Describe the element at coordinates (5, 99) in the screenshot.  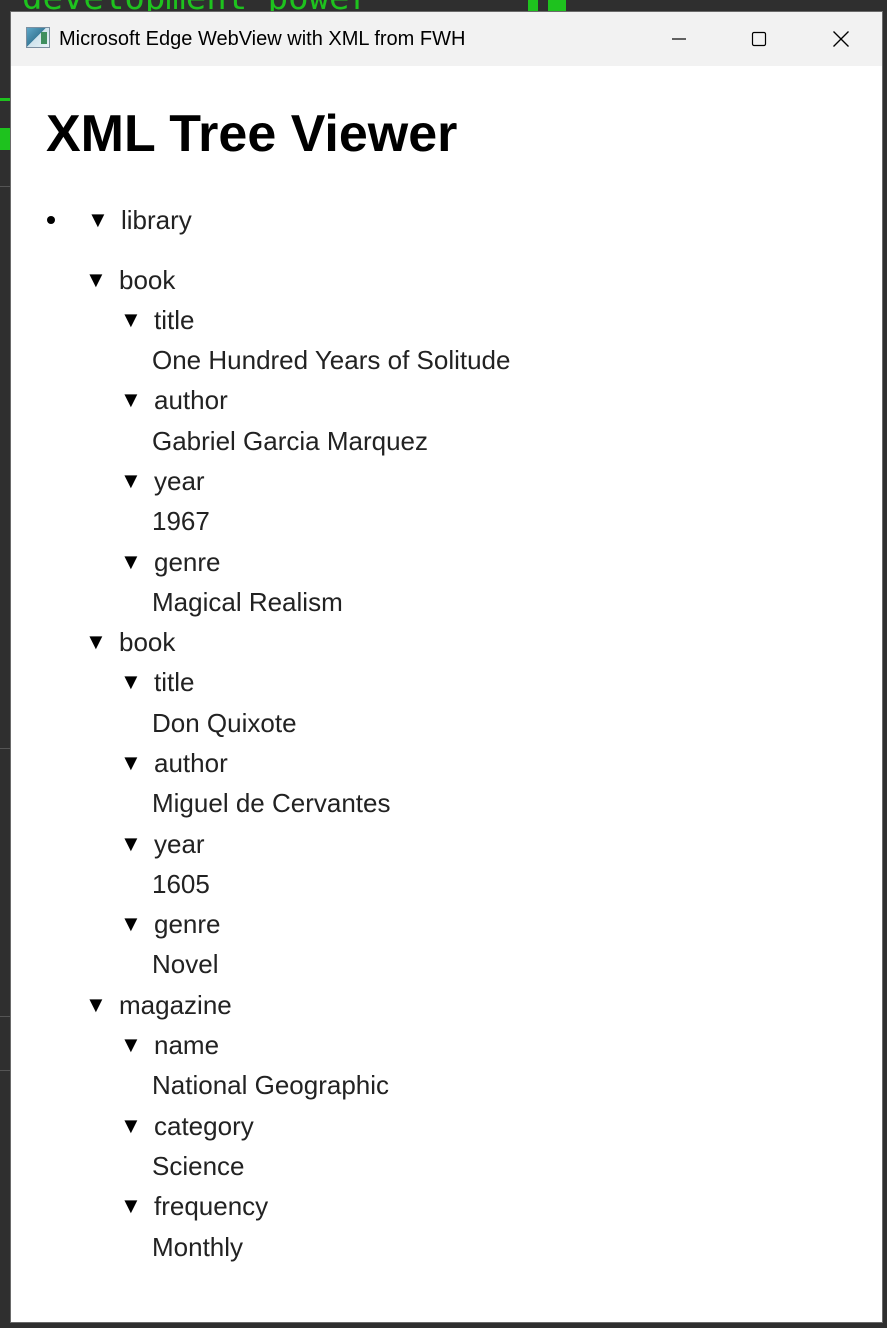
I see `background-green-bar` at that location.